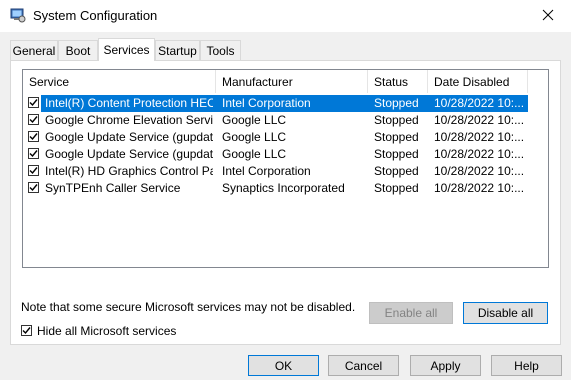 The image size is (571, 380). What do you see at coordinates (411, 313) in the screenshot?
I see `enable-all-button: Enable all` at bounding box center [411, 313].